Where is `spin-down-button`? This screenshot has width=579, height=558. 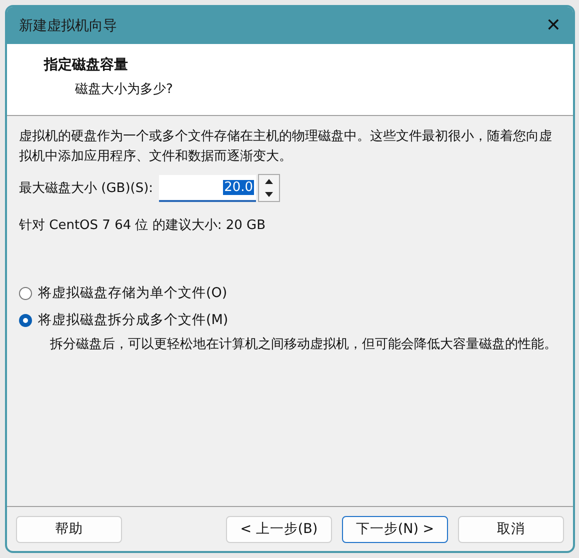
spin-down-button is located at coordinates (269, 194).